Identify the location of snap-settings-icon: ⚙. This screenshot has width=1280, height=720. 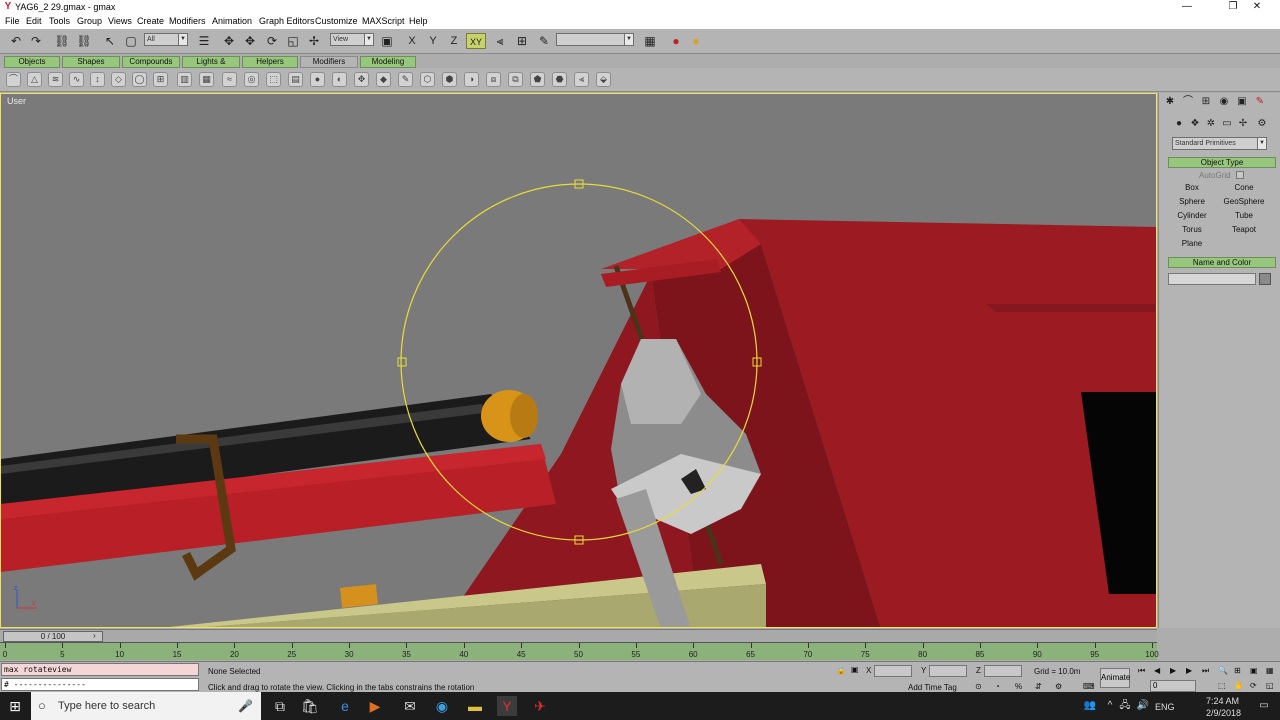
(1058, 686).